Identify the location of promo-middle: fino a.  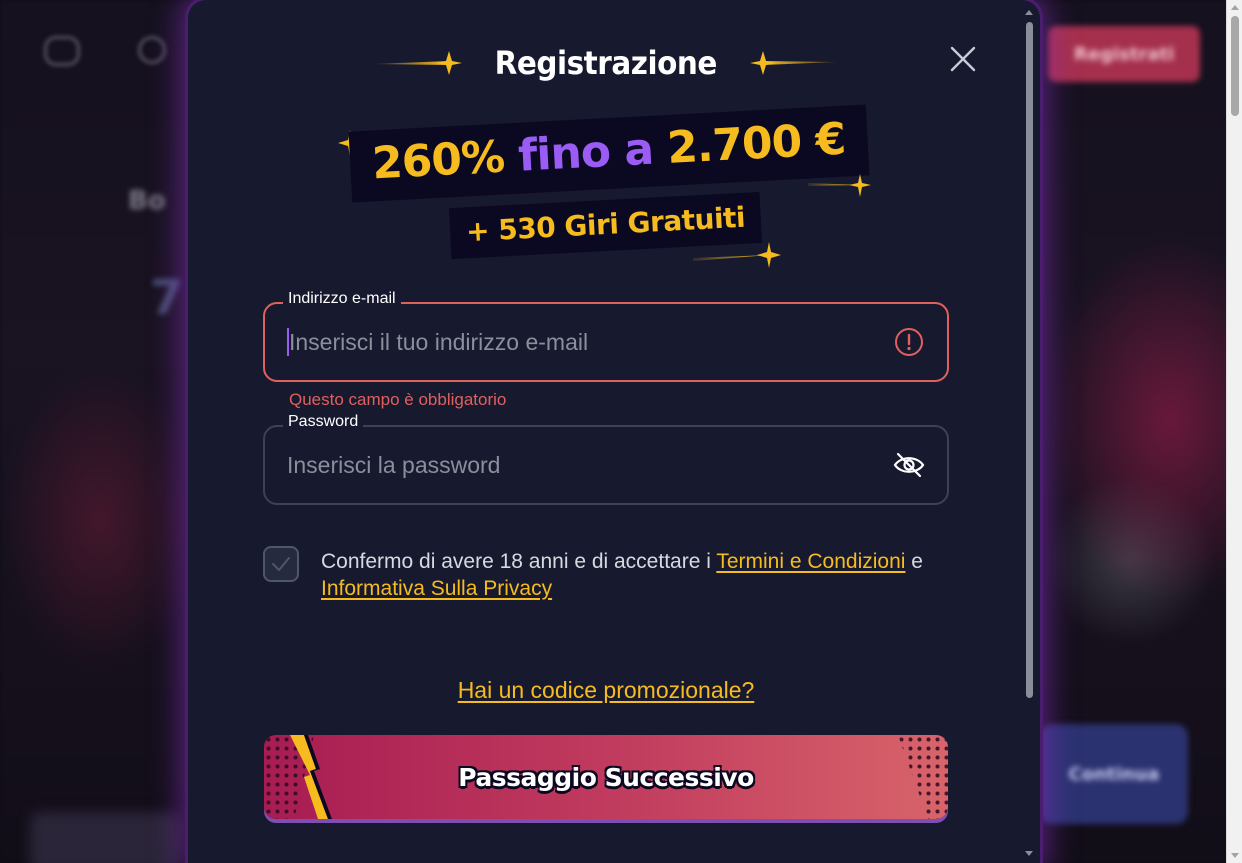
(585, 152).